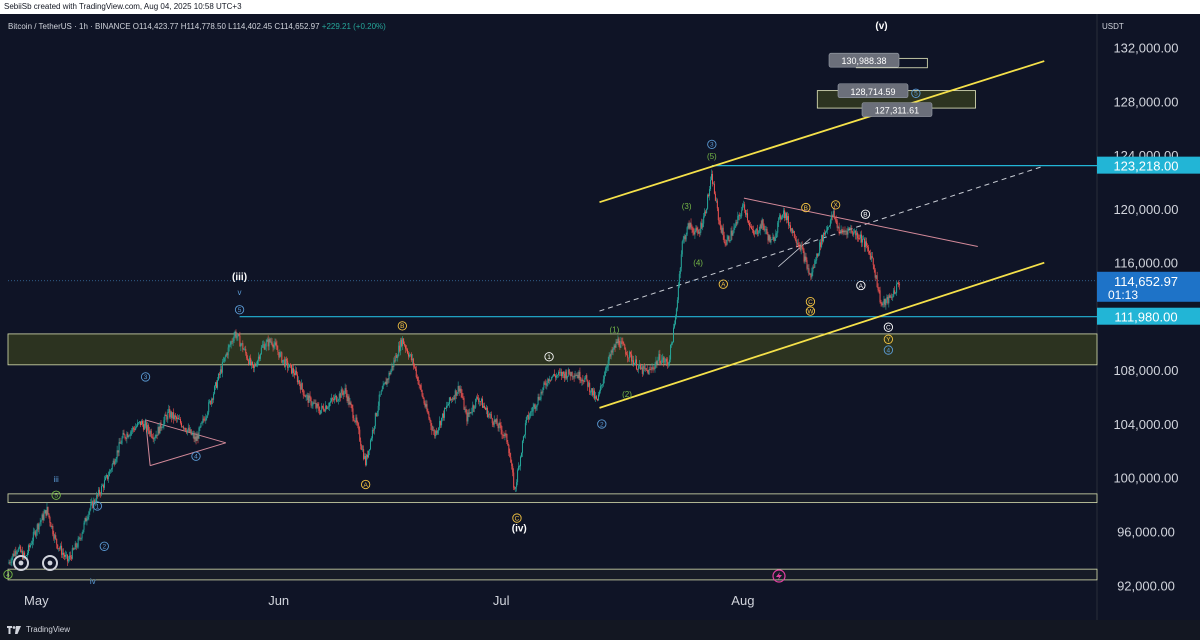 The width and height of the screenshot is (1200, 640). Describe the element at coordinates (712, 156) in the screenshot. I see `wave-label: (5)` at that location.